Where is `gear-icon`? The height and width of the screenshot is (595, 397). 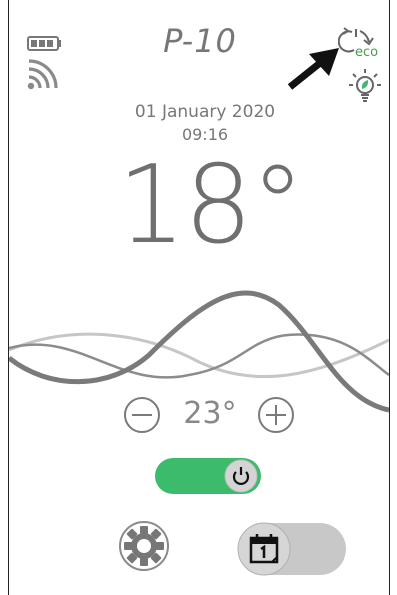
gear-icon is located at coordinates (144, 546).